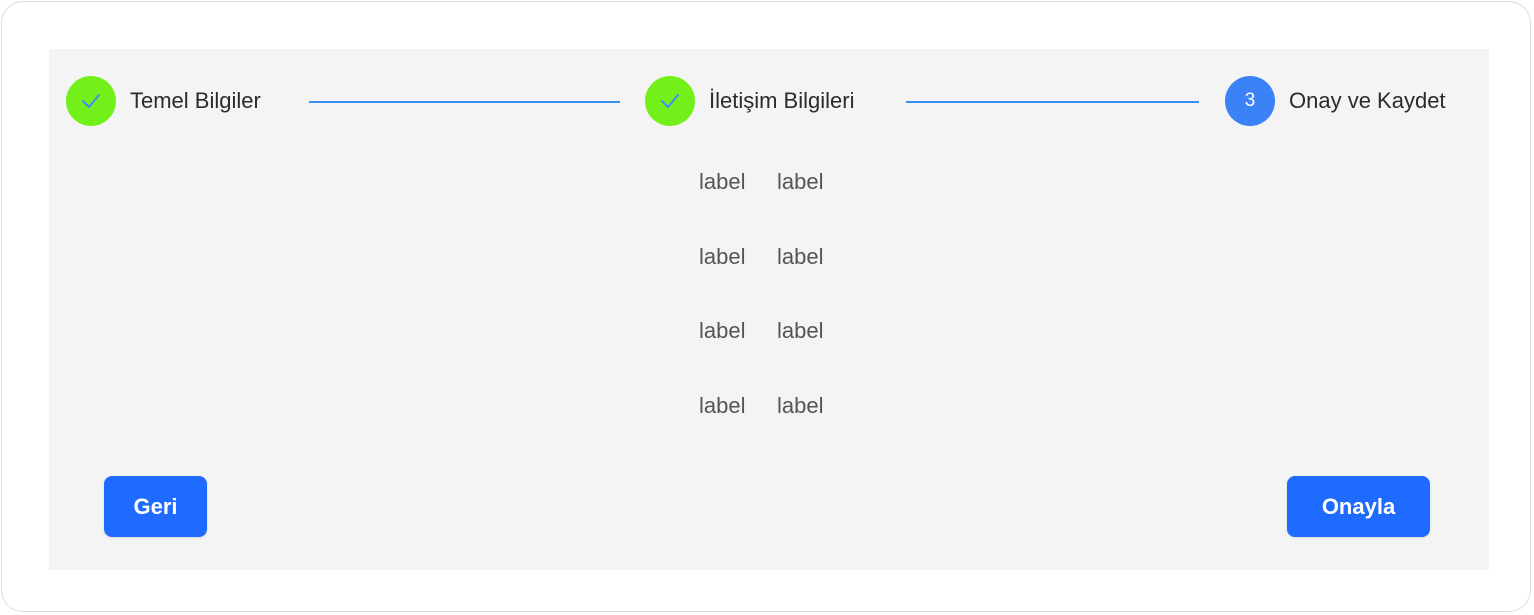 Image resolution: width=1534 pixels, height=615 pixels. What do you see at coordinates (1367, 100) in the screenshot?
I see `step-3-label: Onay ve Kaydet` at bounding box center [1367, 100].